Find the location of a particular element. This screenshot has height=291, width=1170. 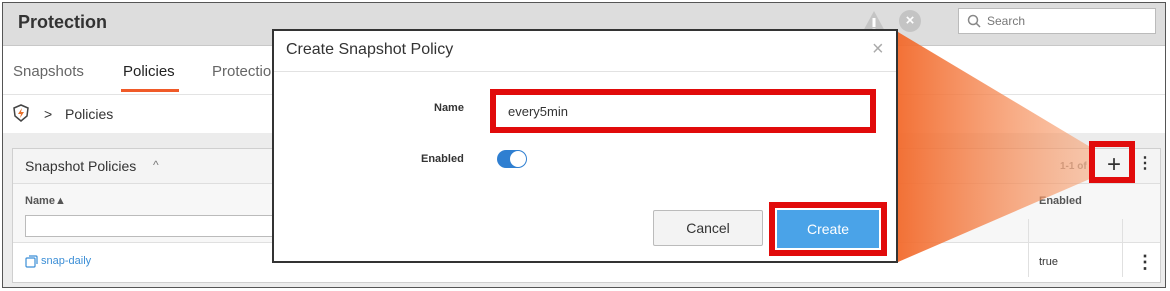

active-tab-underline is located at coordinates (150, 90).